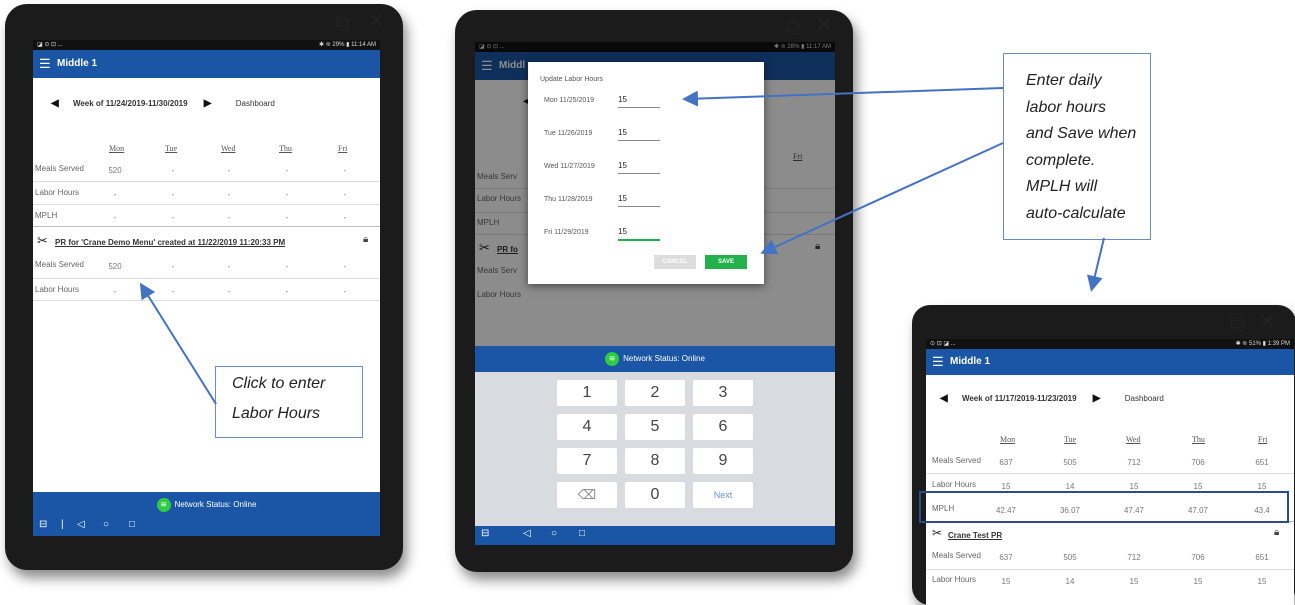 This screenshot has height=605, width=1295. Describe the element at coordinates (587, 495) in the screenshot. I see `backspace-key-icon: ⌫` at that location.